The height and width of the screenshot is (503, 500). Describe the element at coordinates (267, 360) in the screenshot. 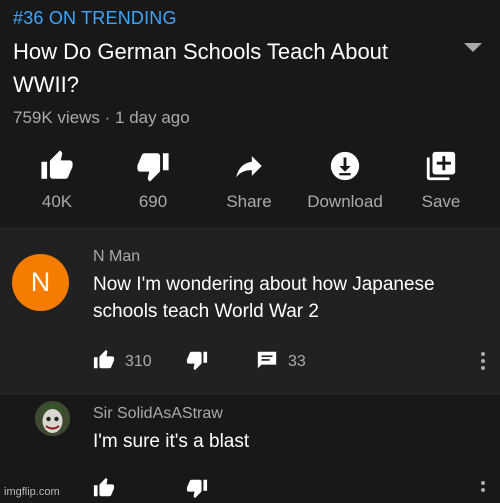

I see `reply-icon` at that location.